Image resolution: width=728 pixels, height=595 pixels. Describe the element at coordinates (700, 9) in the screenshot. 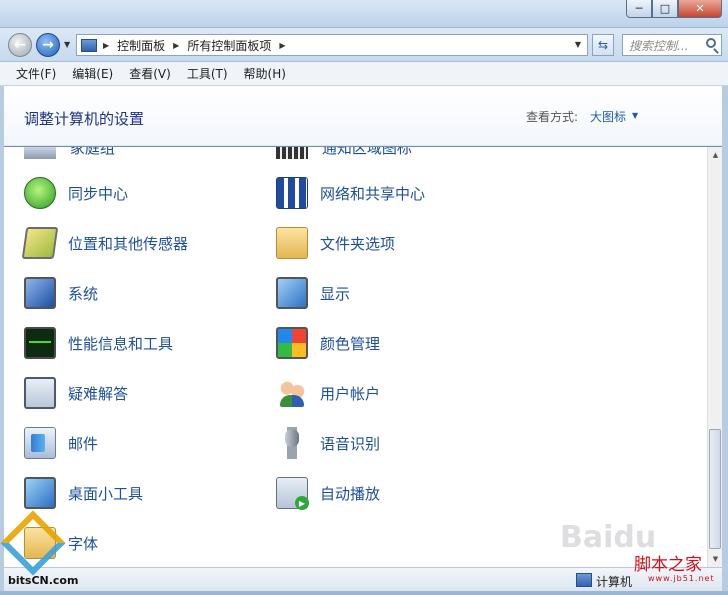

I see `close-button: ✕` at that location.